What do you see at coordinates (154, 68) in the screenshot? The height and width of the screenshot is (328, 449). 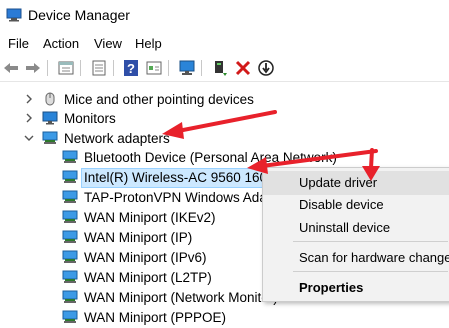 I see `show-hidden-icon` at bounding box center [154, 68].